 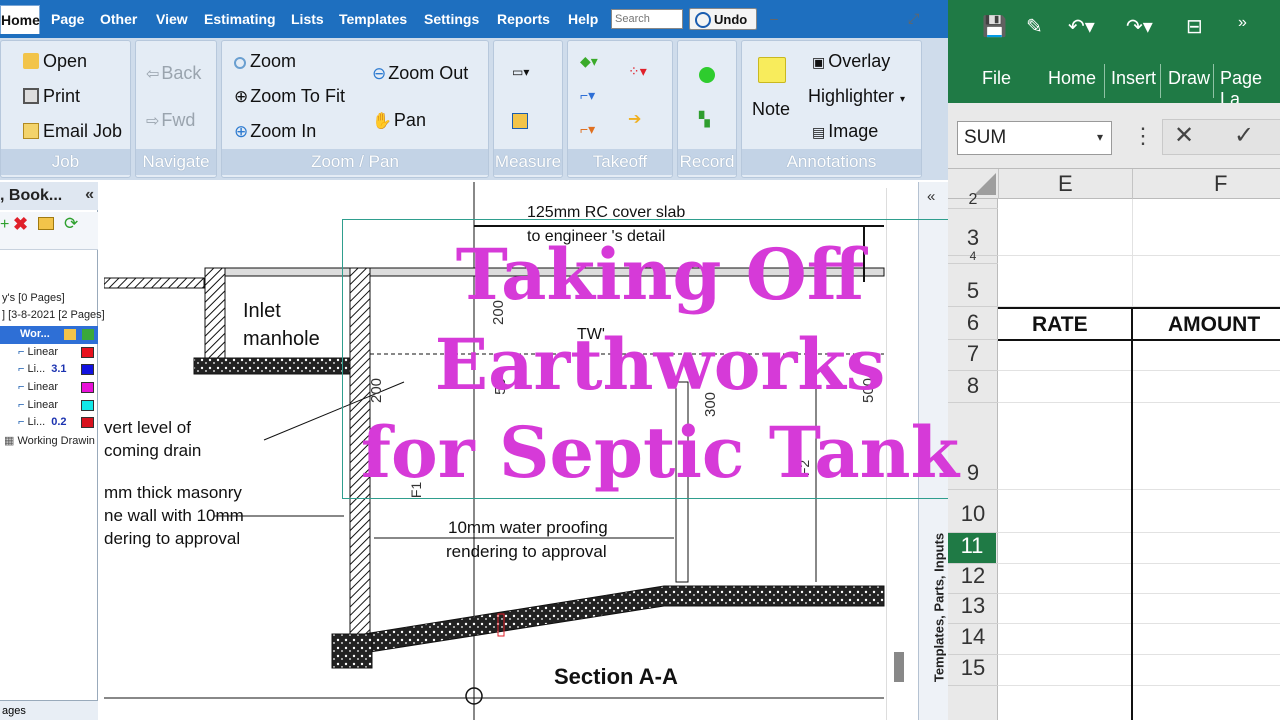 I want to click on menu-home: Home, so click(x=20, y=19).